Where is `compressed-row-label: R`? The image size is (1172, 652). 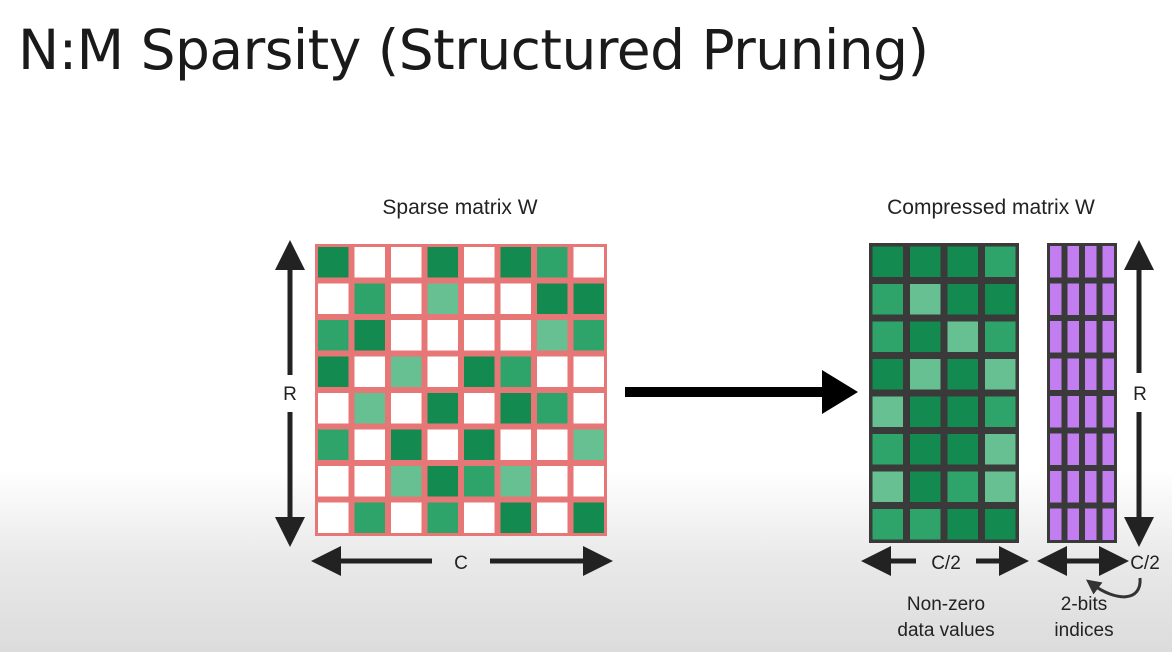
compressed-row-label: R is located at coordinates (1140, 394).